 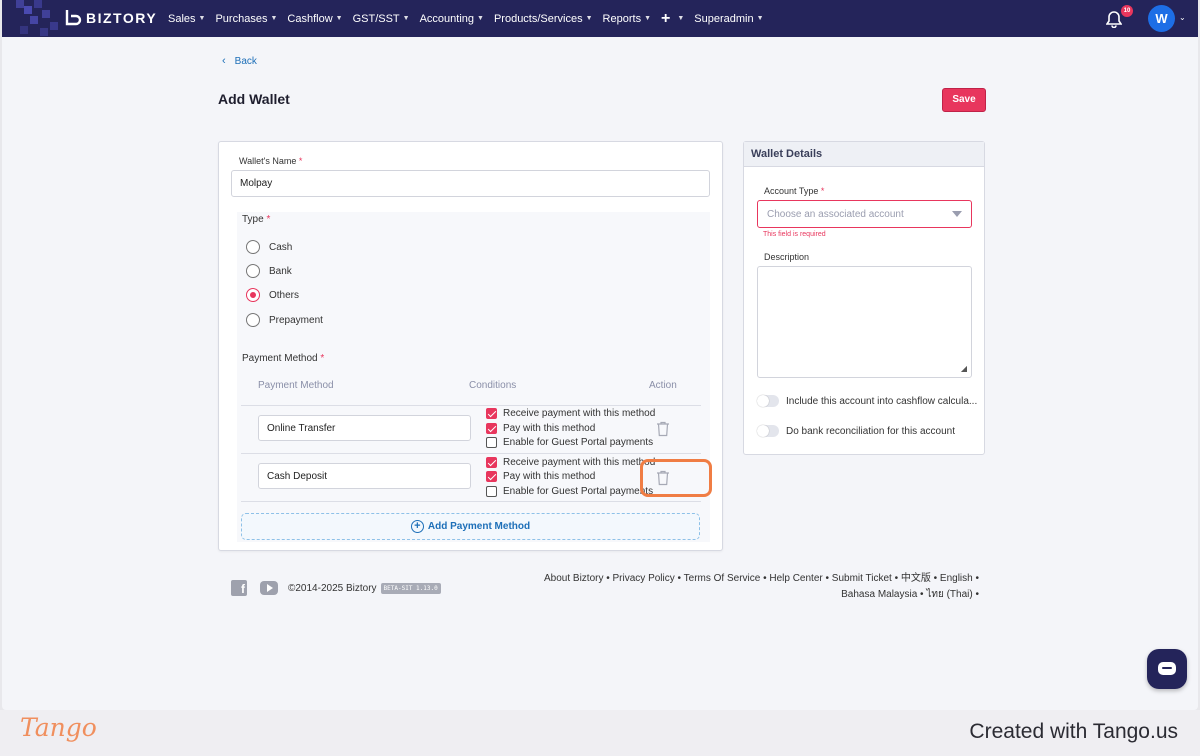 What do you see at coordinates (73, 18) in the screenshot?
I see `biztory-logo-icon` at bounding box center [73, 18].